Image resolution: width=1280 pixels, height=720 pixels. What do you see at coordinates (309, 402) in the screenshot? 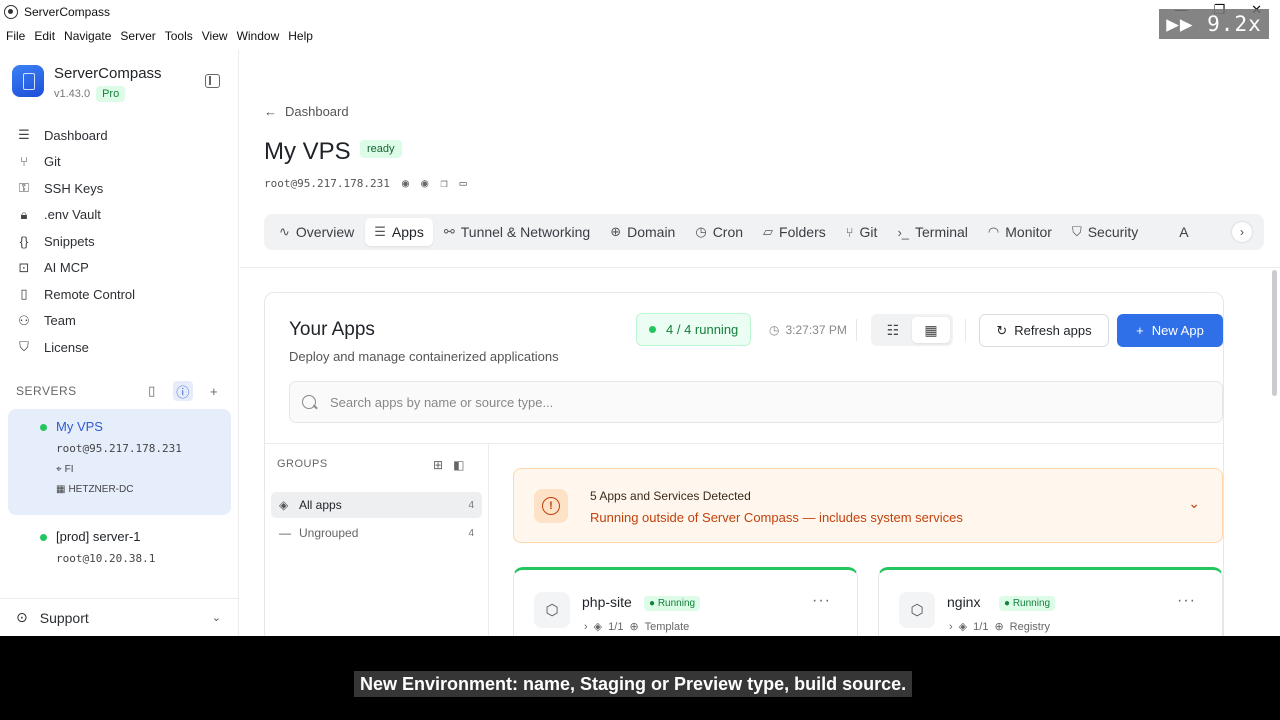
I see `search-icon` at bounding box center [309, 402].